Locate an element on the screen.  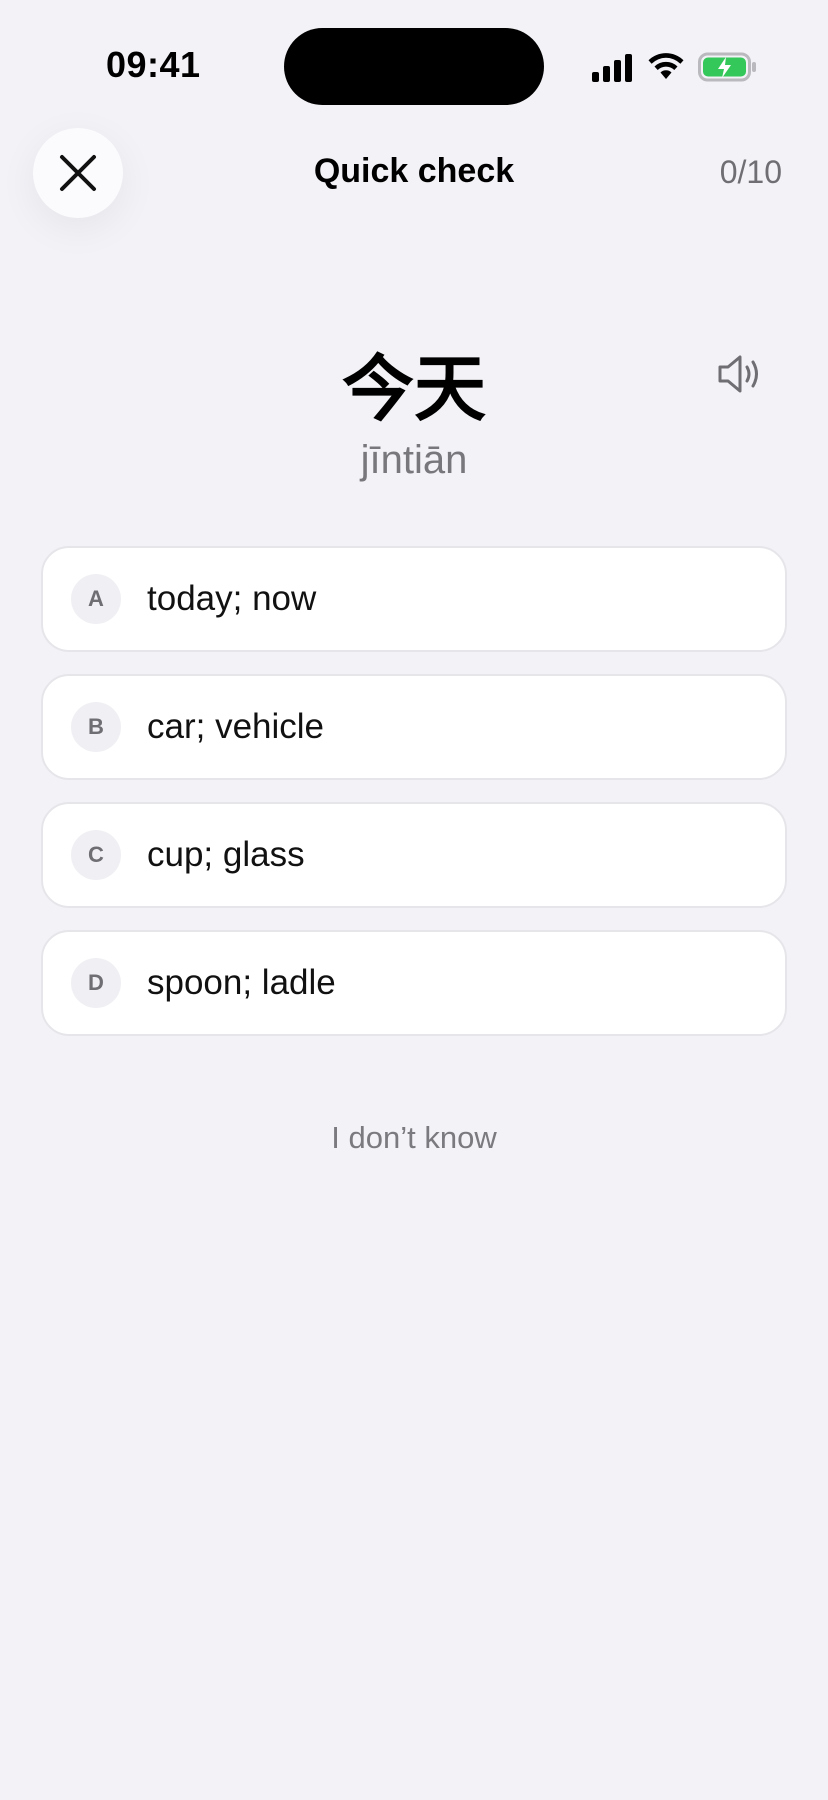
option-c: C cup; glass is located at coordinates (414, 855).